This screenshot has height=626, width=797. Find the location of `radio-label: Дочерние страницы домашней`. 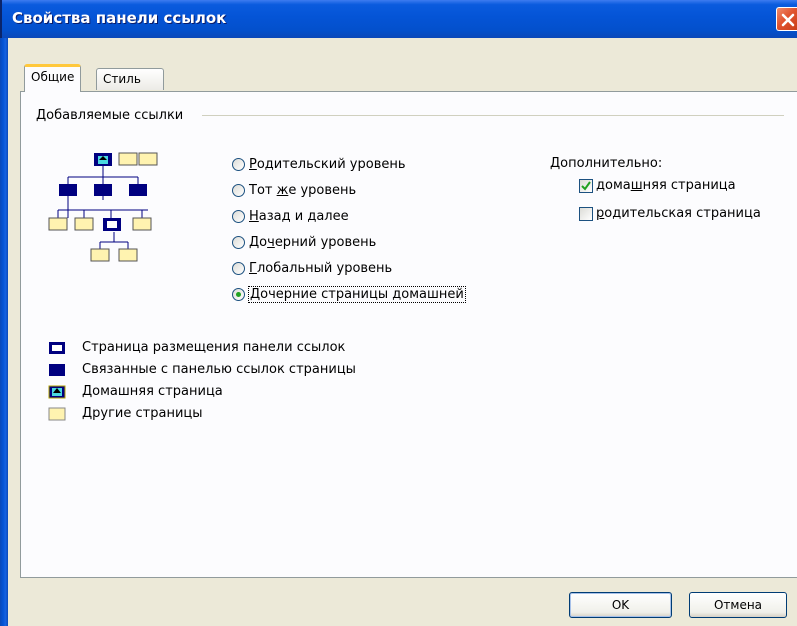

radio-label: Дочерние страницы домашней is located at coordinates (357, 294).